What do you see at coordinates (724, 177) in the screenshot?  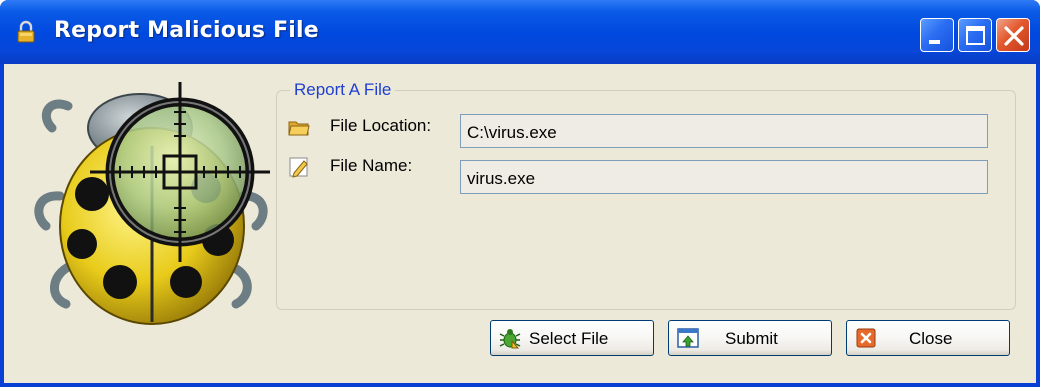 I see `file-name-field: virus.exe` at bounding box center [724, 177].